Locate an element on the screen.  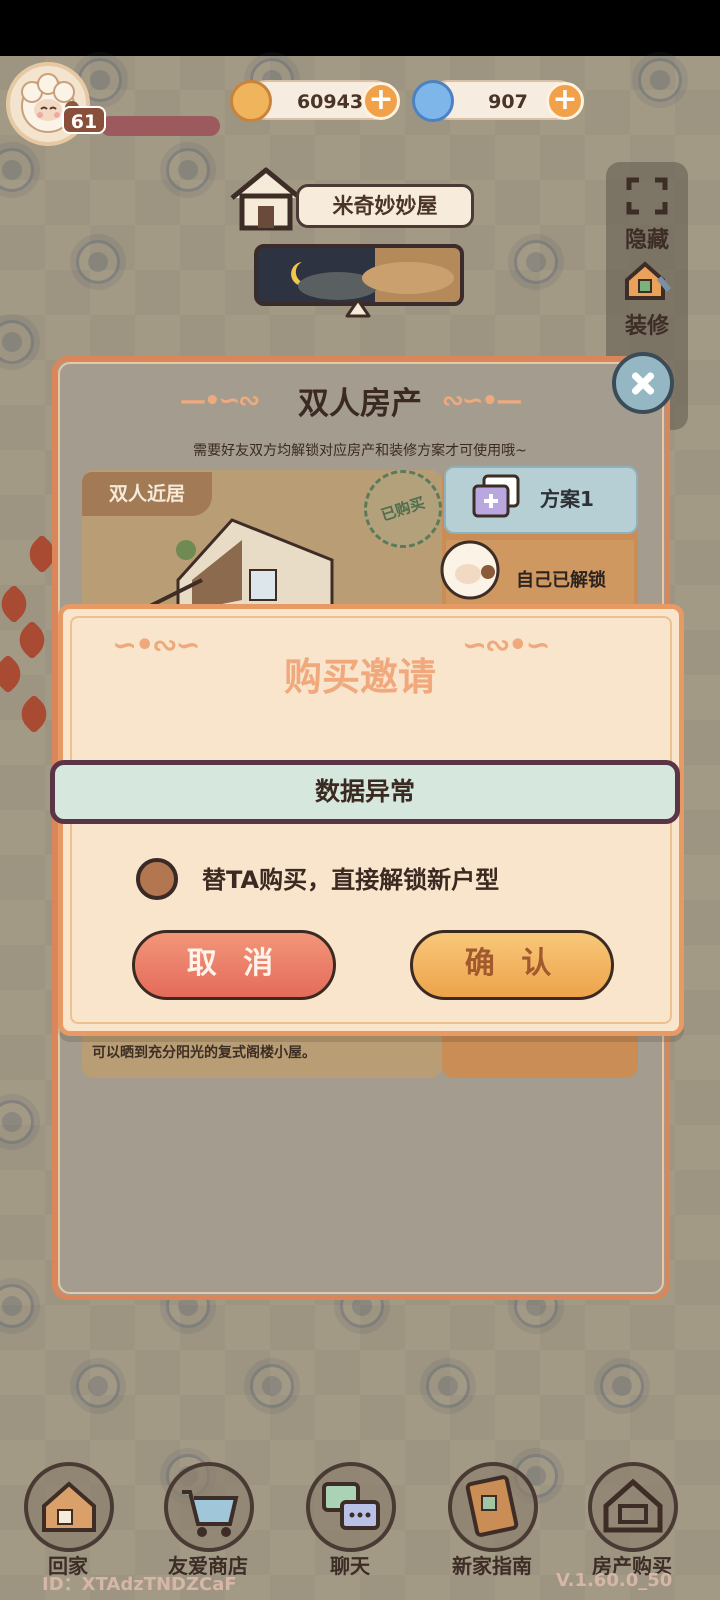
house-card-label: 双人近居 is located at coordinates (147, 494).